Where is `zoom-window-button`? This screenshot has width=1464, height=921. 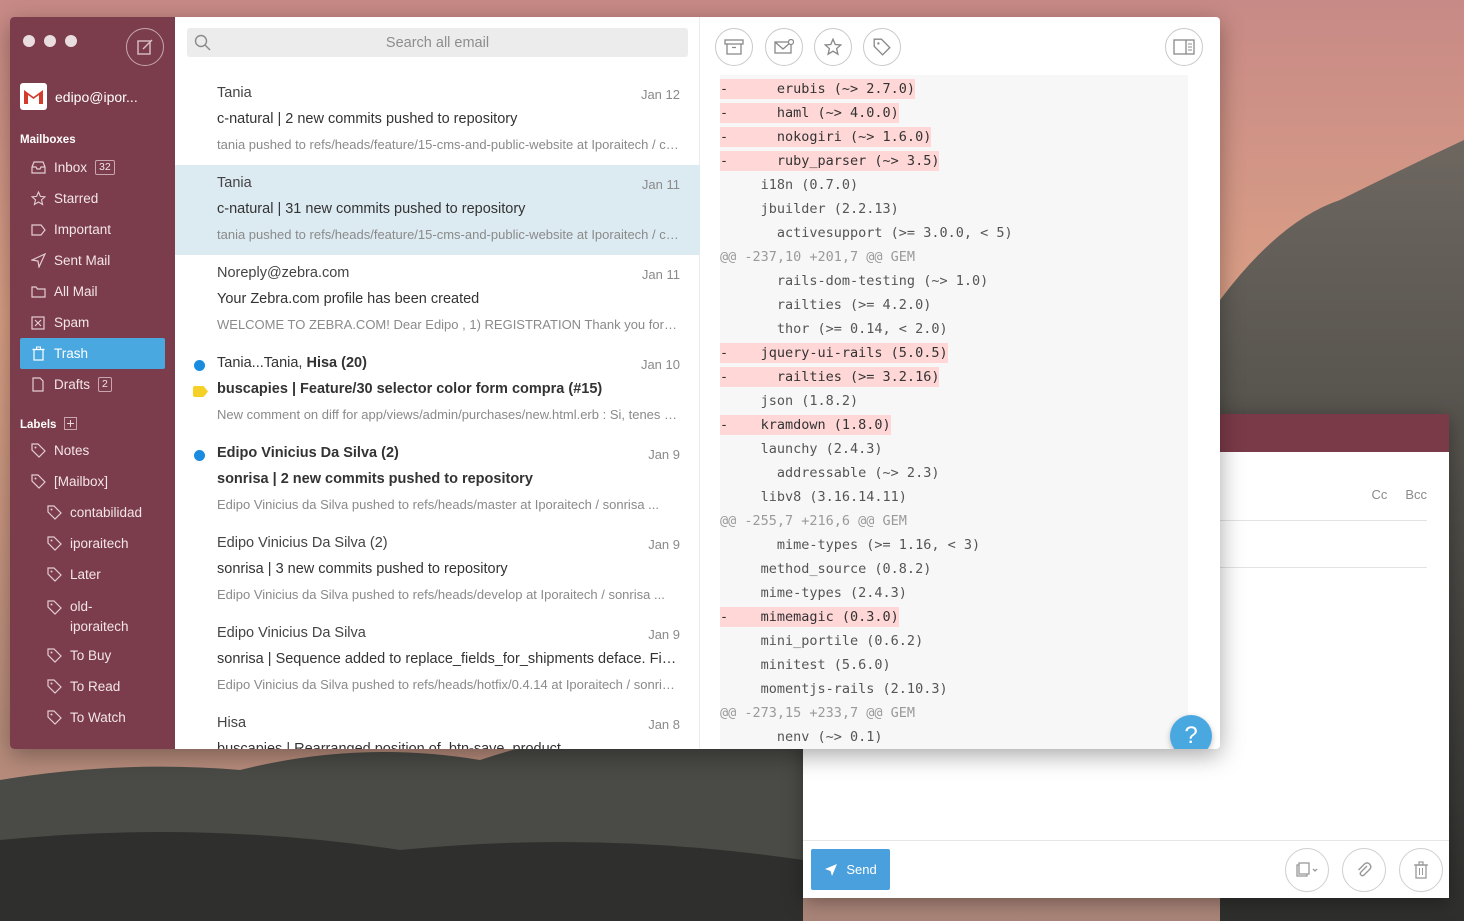 zoom-window-button is located at coordinates (71, 41).